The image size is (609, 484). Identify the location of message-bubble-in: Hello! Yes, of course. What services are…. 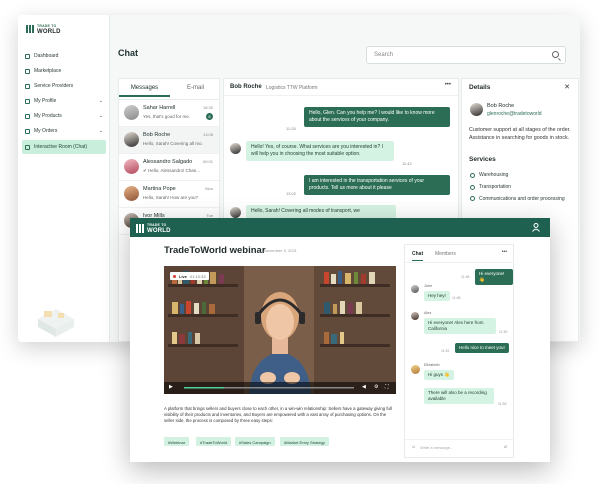
(320, 151).